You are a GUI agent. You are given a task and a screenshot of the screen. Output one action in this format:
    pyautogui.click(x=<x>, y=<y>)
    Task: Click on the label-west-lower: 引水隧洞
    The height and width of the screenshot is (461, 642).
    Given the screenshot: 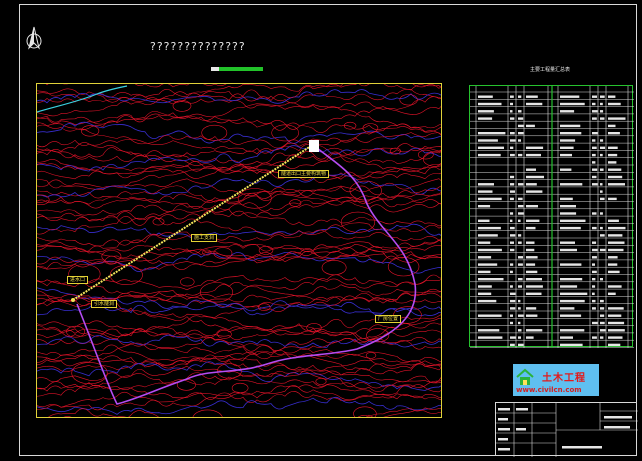 What is the action you would take?
    pyautogui.click(x=104, y=304)
    